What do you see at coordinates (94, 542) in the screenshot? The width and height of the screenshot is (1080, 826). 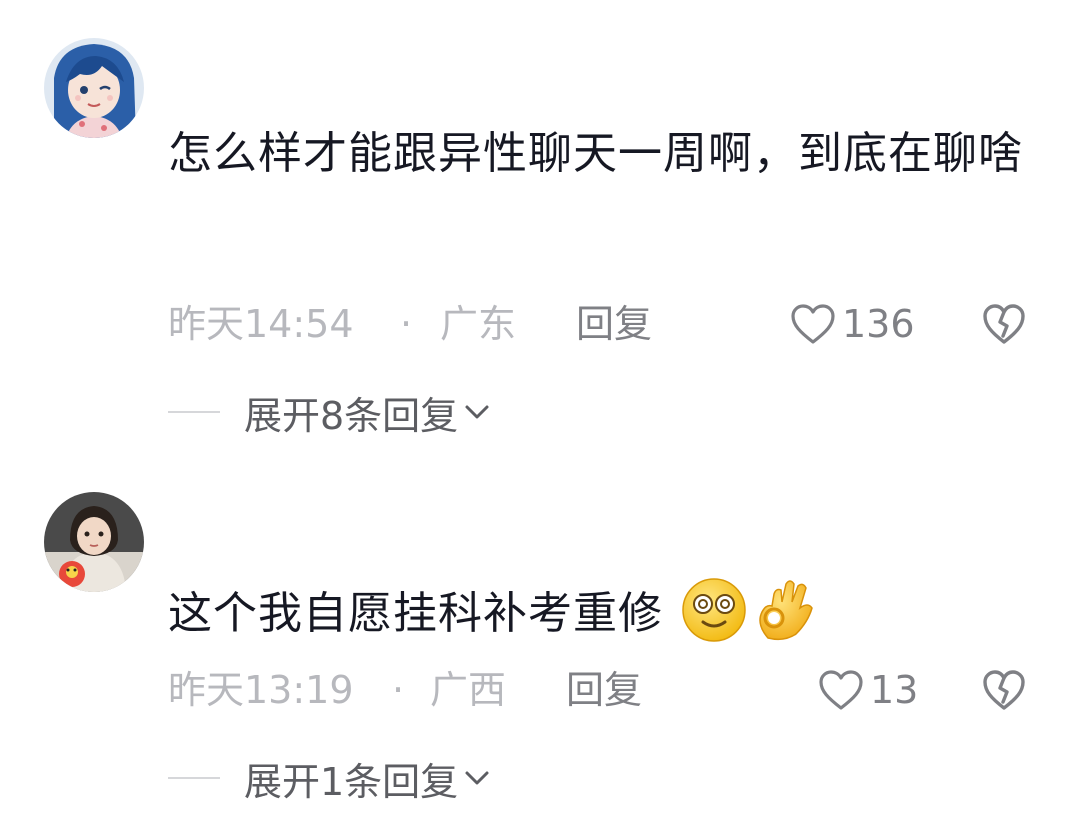 I see `child-photo-avatar` at bounding box center [94, 542].